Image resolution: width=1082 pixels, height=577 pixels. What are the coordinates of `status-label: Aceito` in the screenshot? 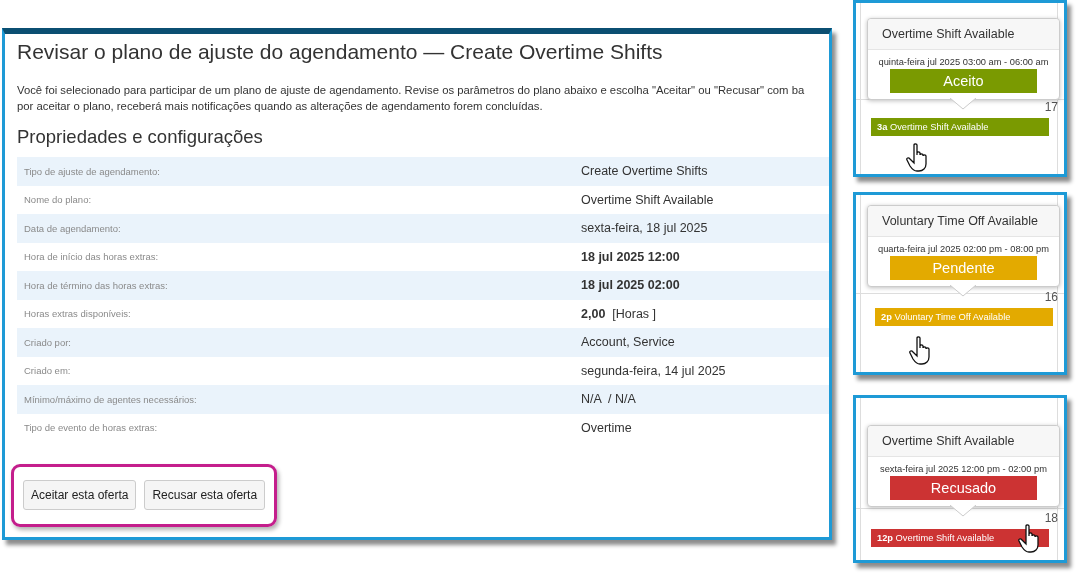 It's located at (963, 81).